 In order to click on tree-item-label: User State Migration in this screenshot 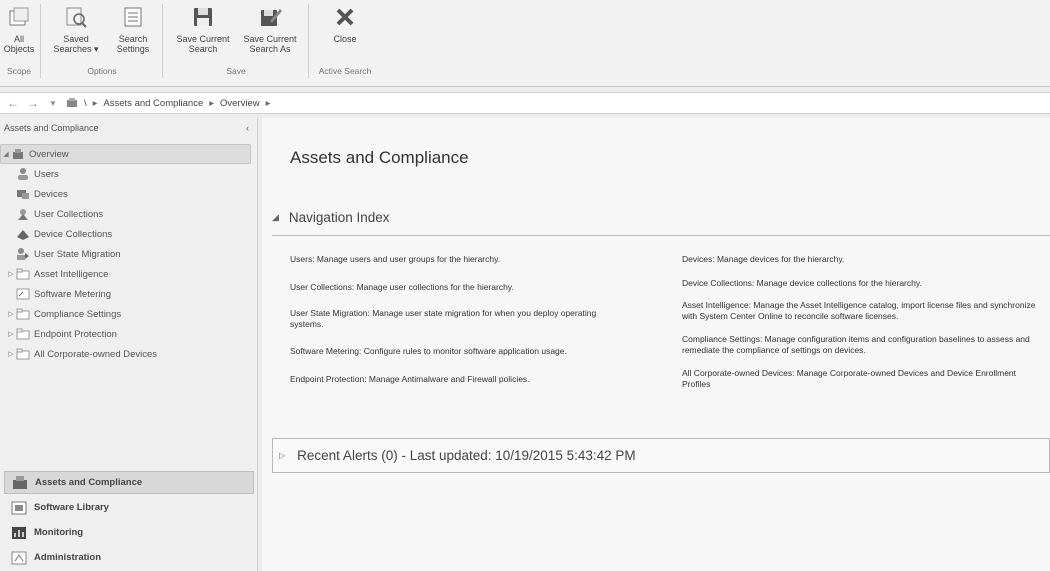, I will do `click(77, 254)`.